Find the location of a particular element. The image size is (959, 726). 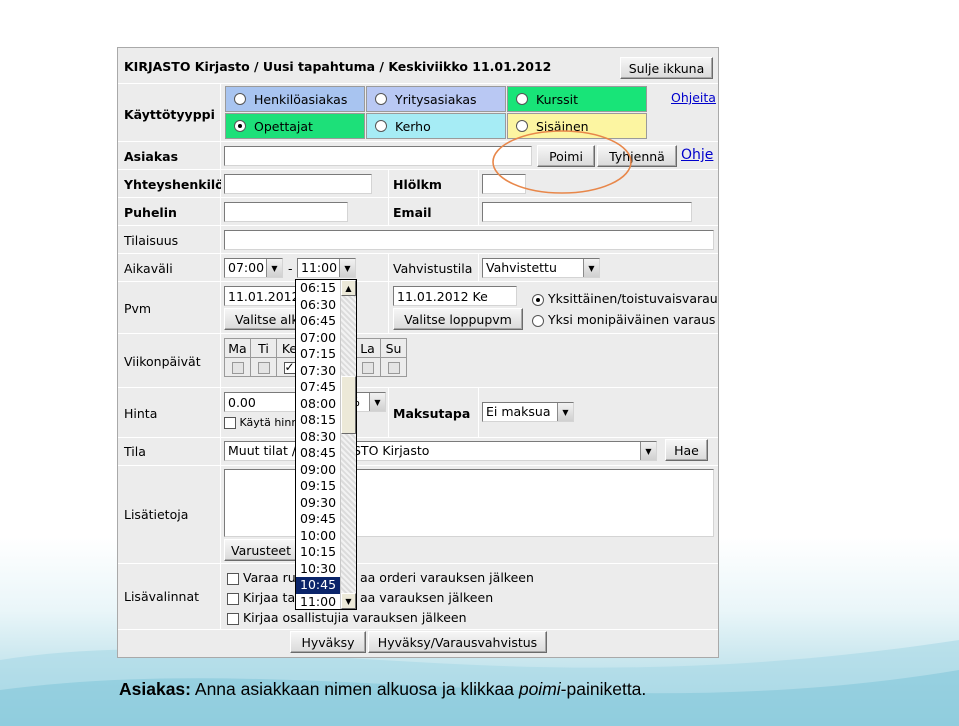

scrollbar-thumb is located at coordinates (348, 405).